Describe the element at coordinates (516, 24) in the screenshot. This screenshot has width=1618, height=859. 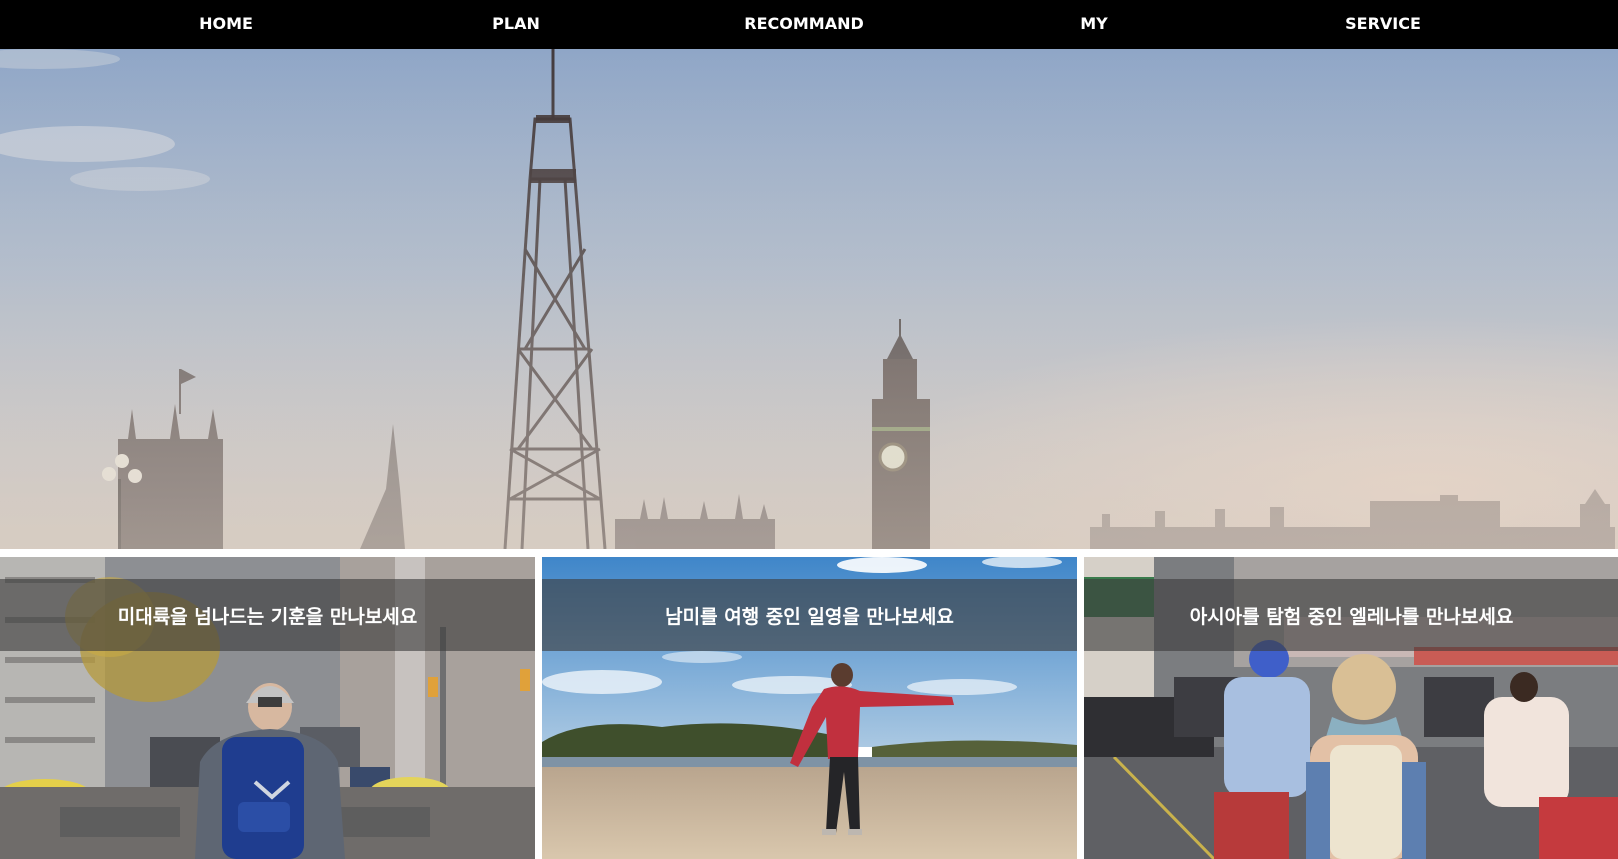
I see `nav-plan: PLAN` at that location.